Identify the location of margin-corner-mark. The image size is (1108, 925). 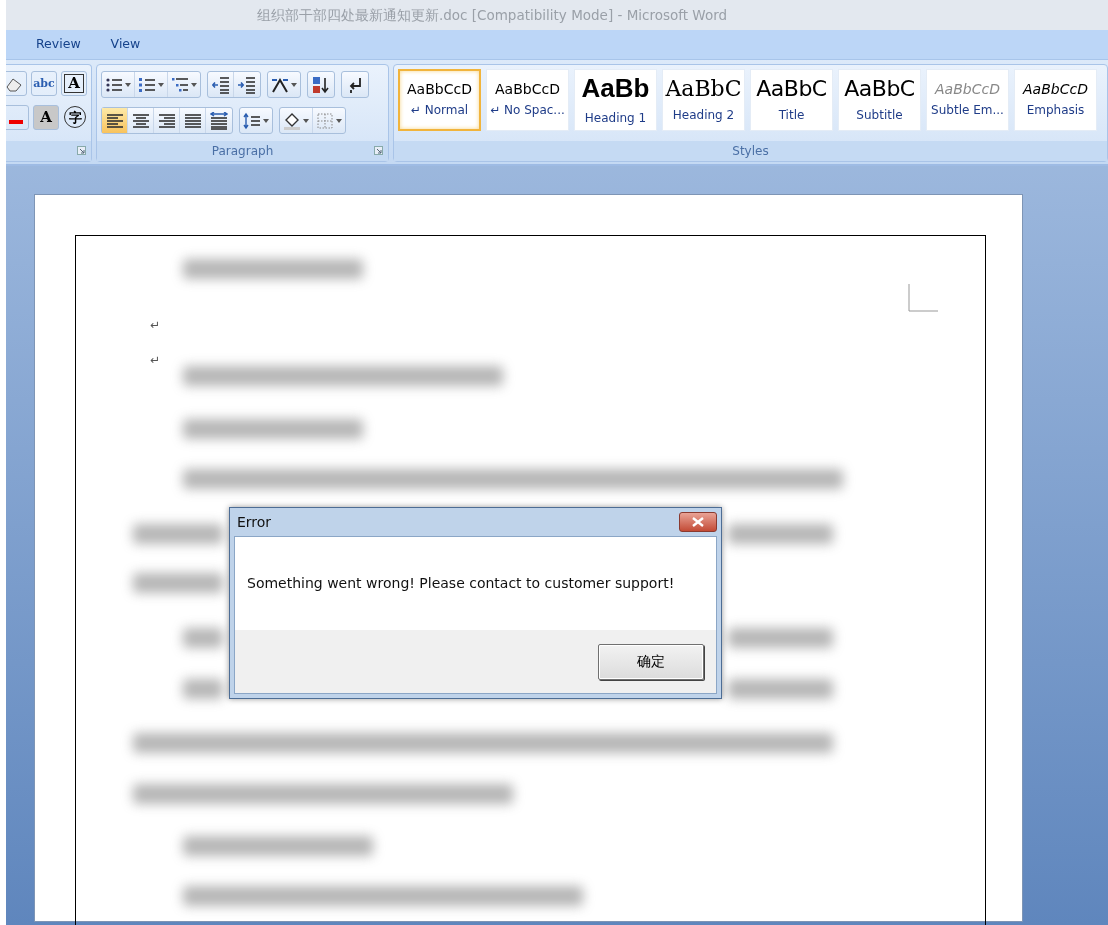
(923, 298).